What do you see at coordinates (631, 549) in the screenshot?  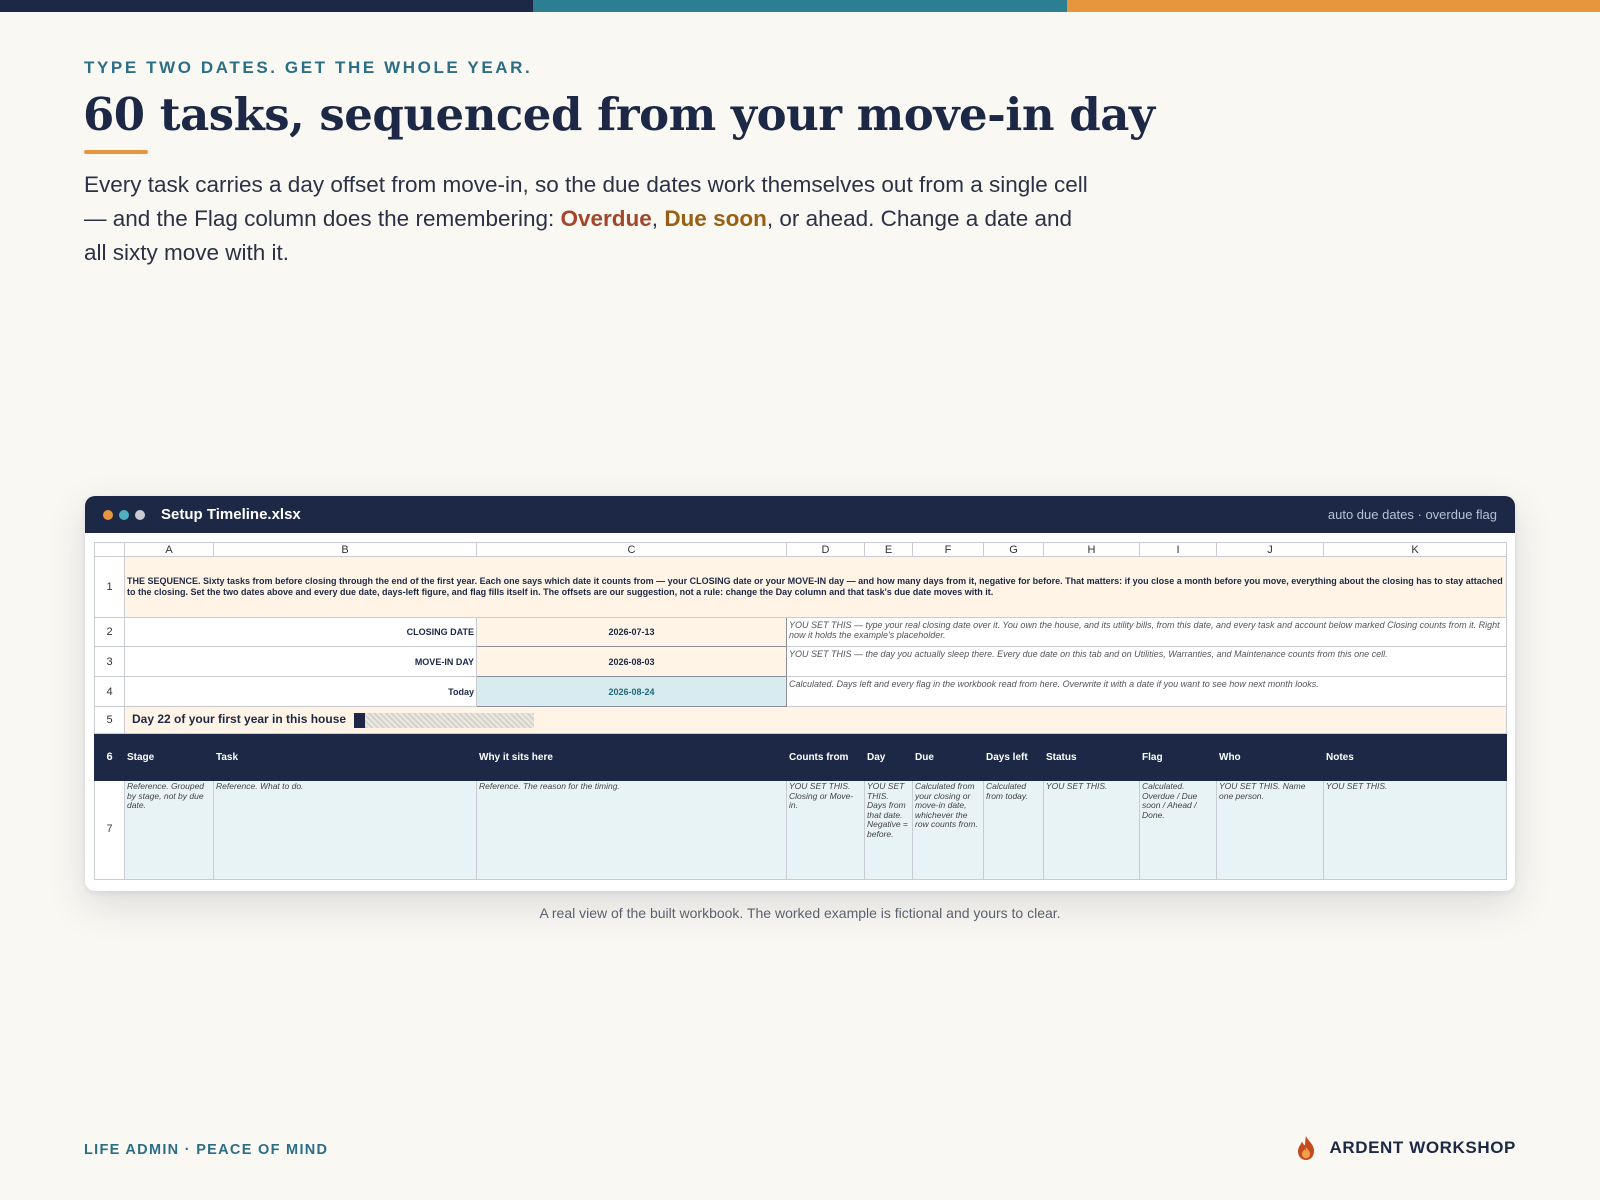 I see `column-header-c: C` at bounding box center [631, 549].